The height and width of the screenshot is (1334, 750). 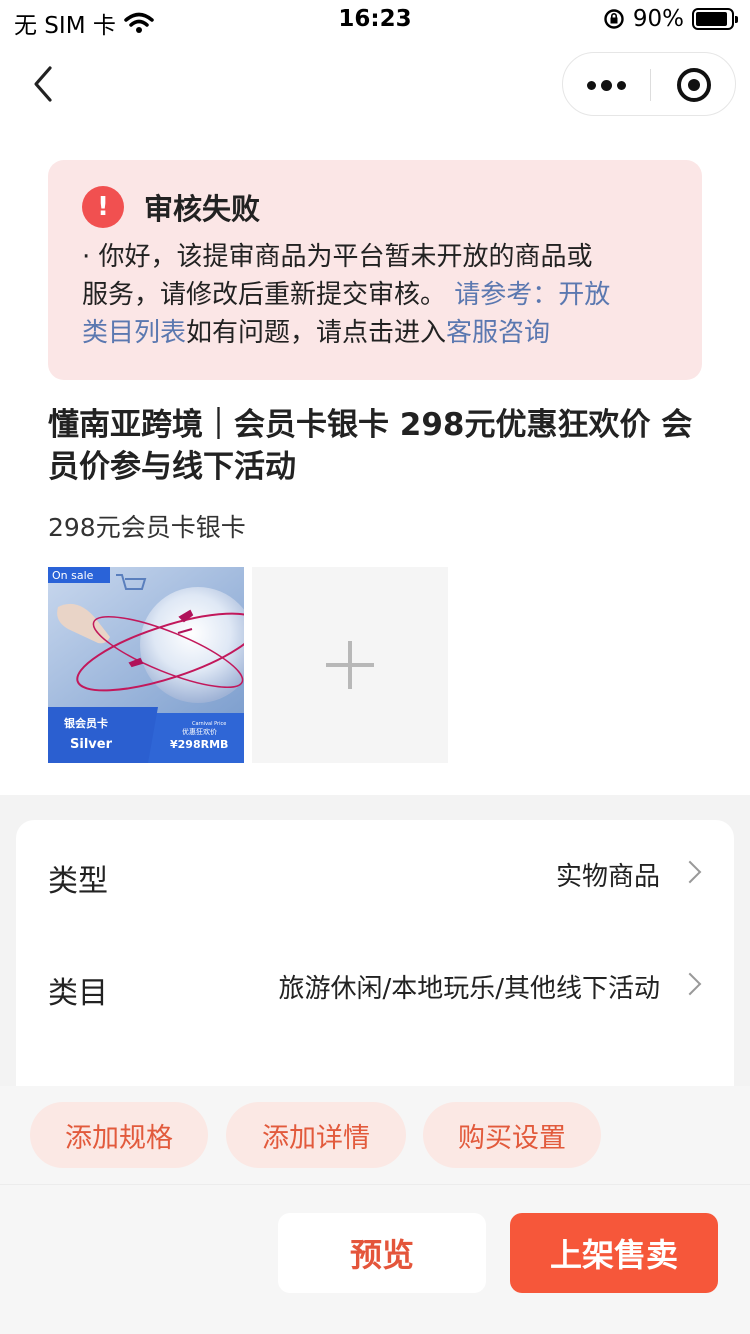 What do you see at coordinates (512, 1135) in the screenshot?
I see `purchase-settings-button: 购买设置` at bounding box center [512, 1135].